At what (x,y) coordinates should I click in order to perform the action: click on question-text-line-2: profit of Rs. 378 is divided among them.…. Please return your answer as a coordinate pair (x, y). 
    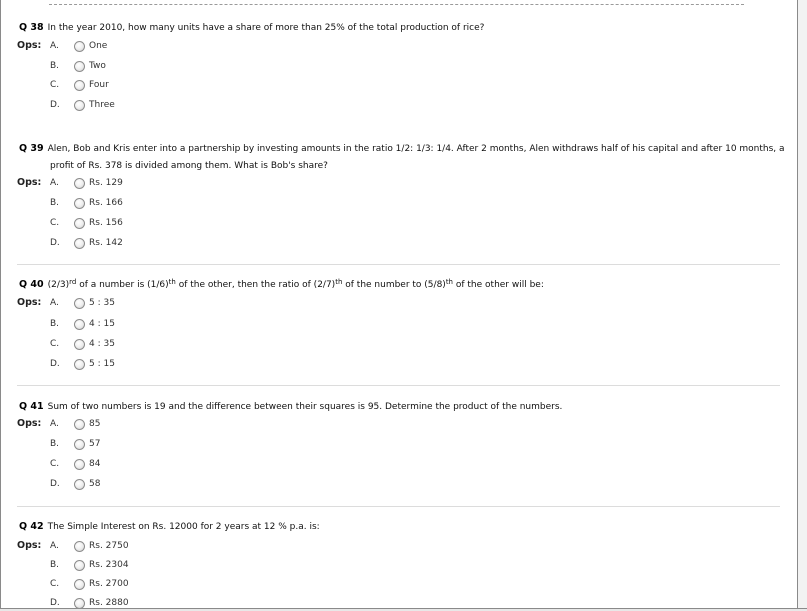
    Looking at the image, I should click on (189, 166).